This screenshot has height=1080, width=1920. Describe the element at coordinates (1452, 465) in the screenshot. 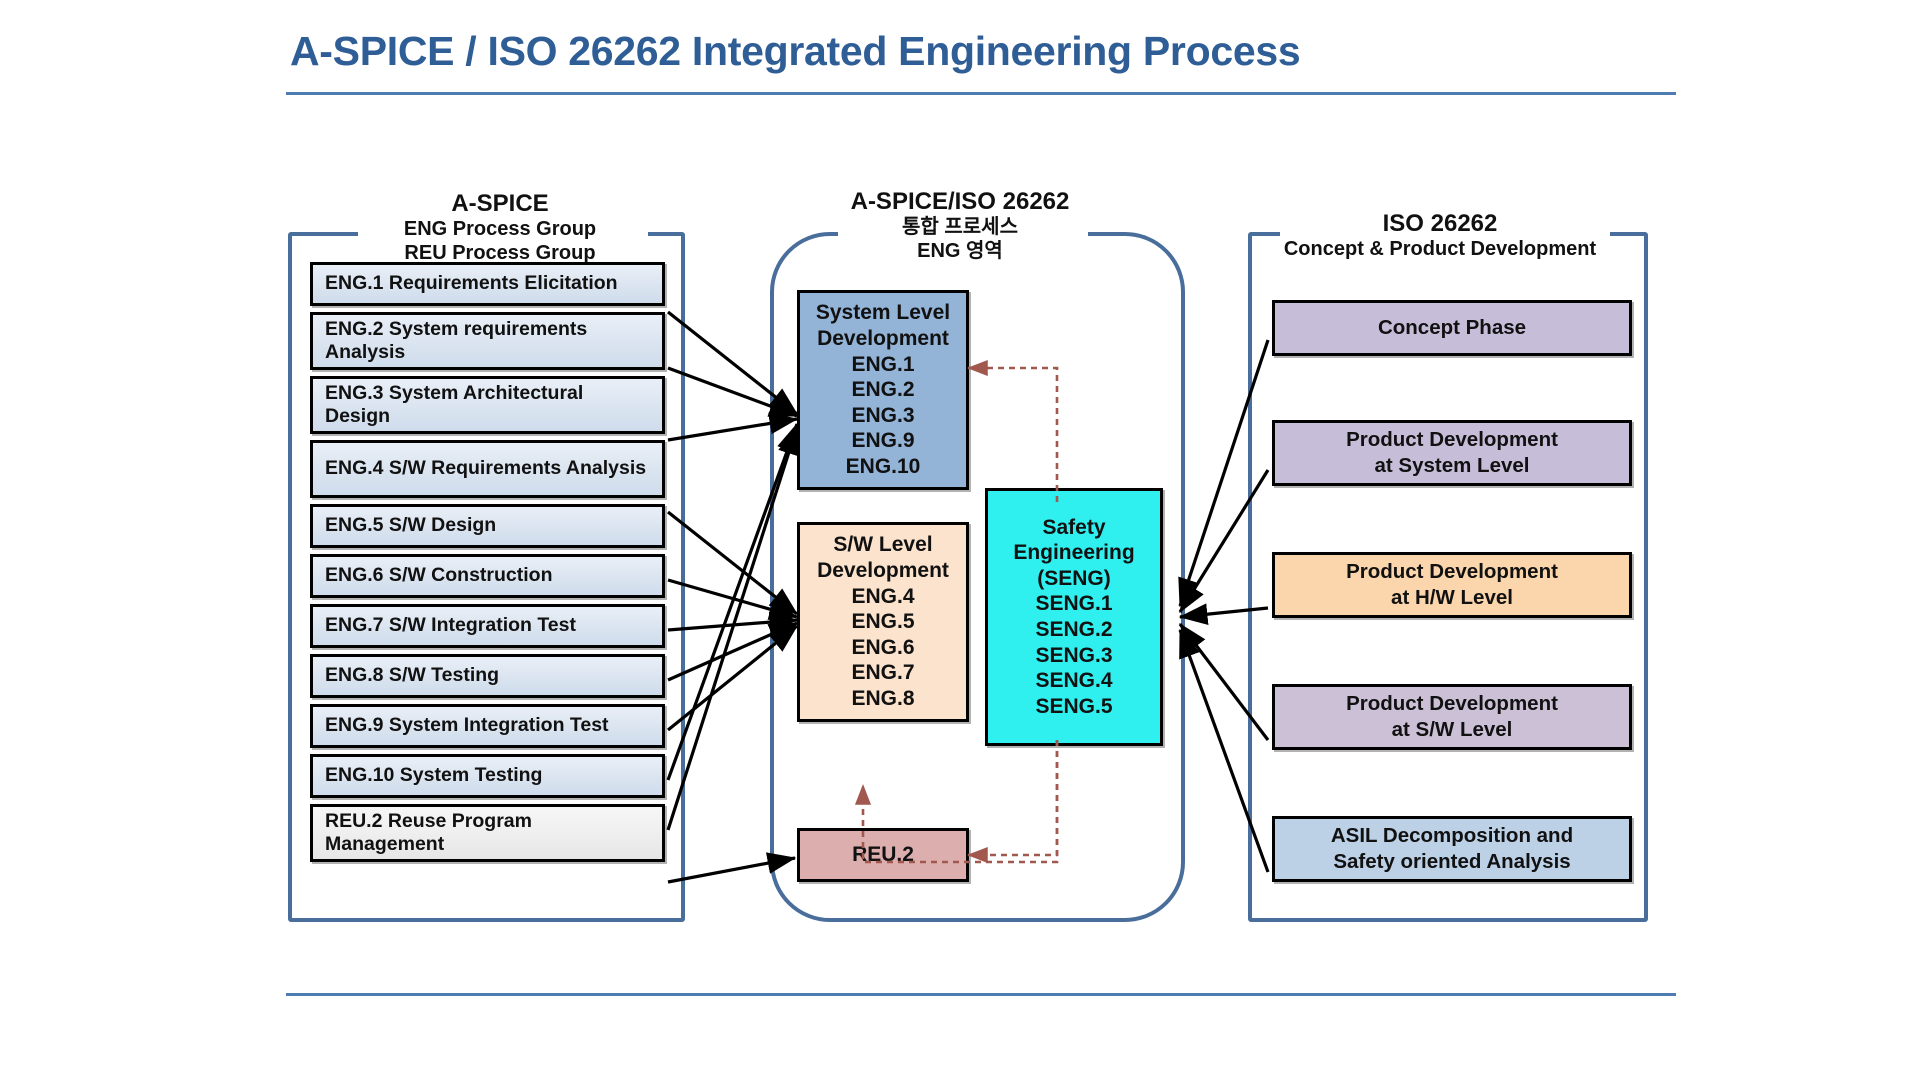

I see `iso-phase-line: at System Level` at that location.